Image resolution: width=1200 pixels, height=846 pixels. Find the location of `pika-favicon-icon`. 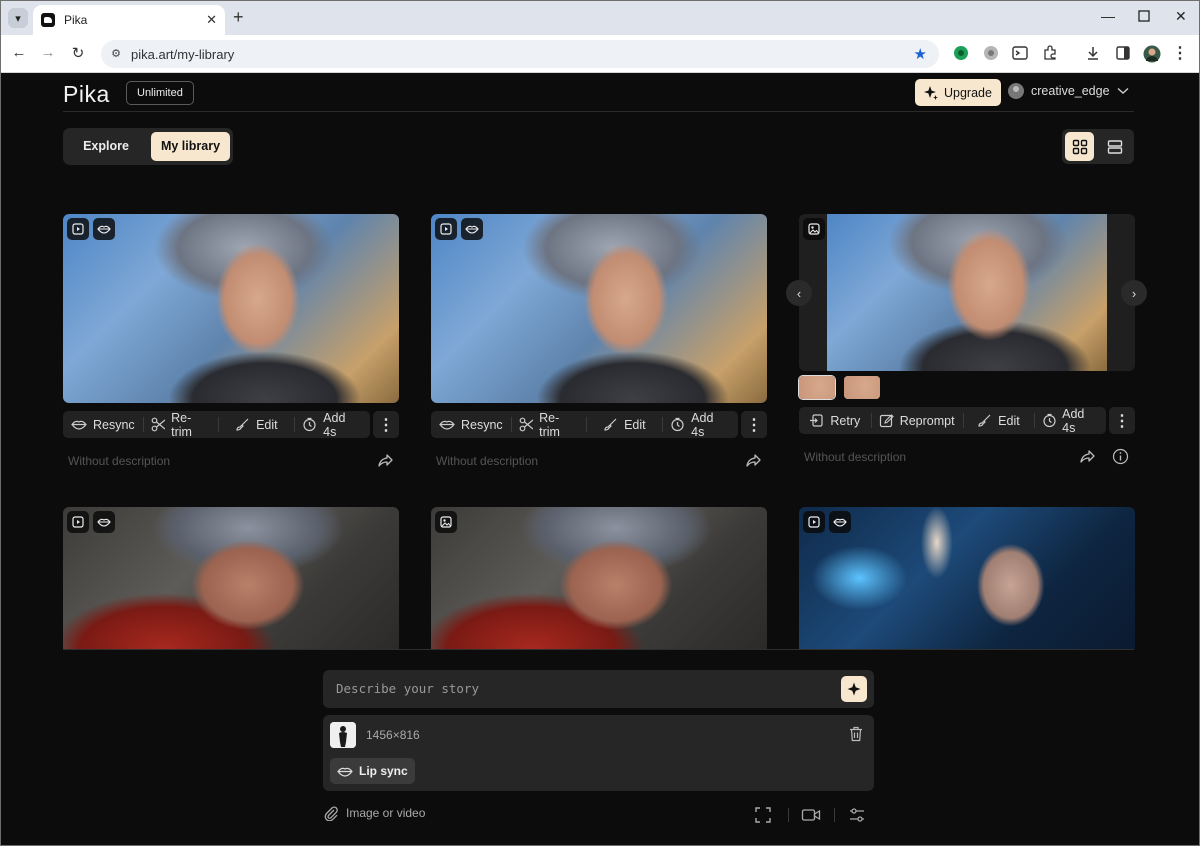

pika-favicon-icon is located at coordinates (48, 20).